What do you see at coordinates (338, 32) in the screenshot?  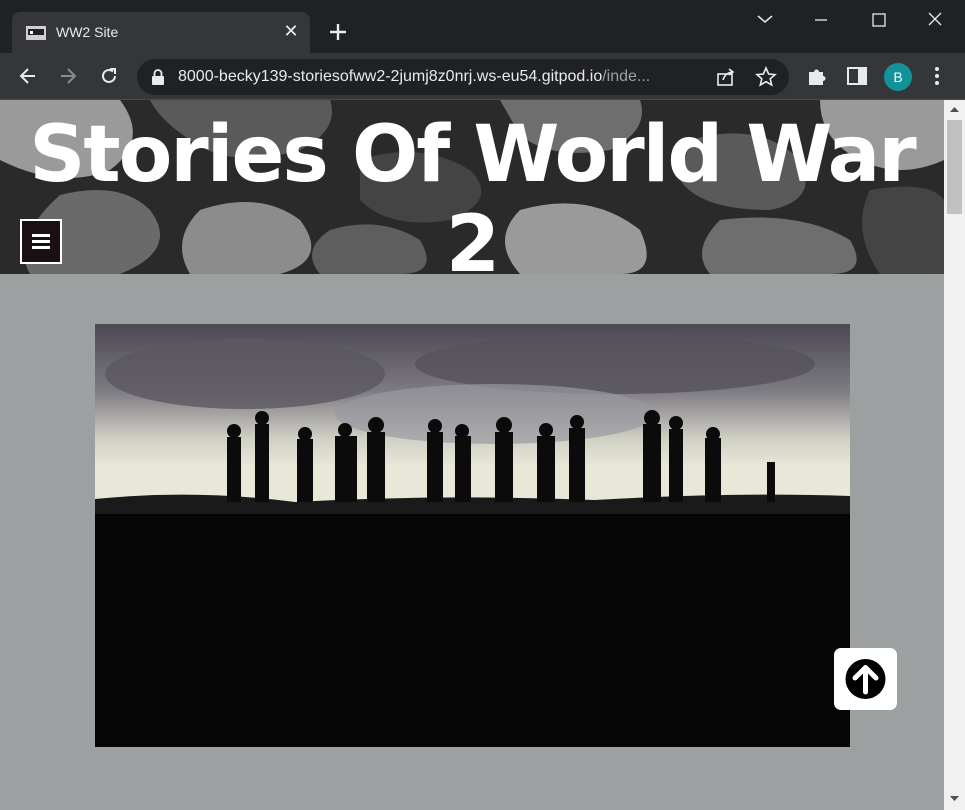 I see `new-tab-icon` at bounding box center [338, 32].